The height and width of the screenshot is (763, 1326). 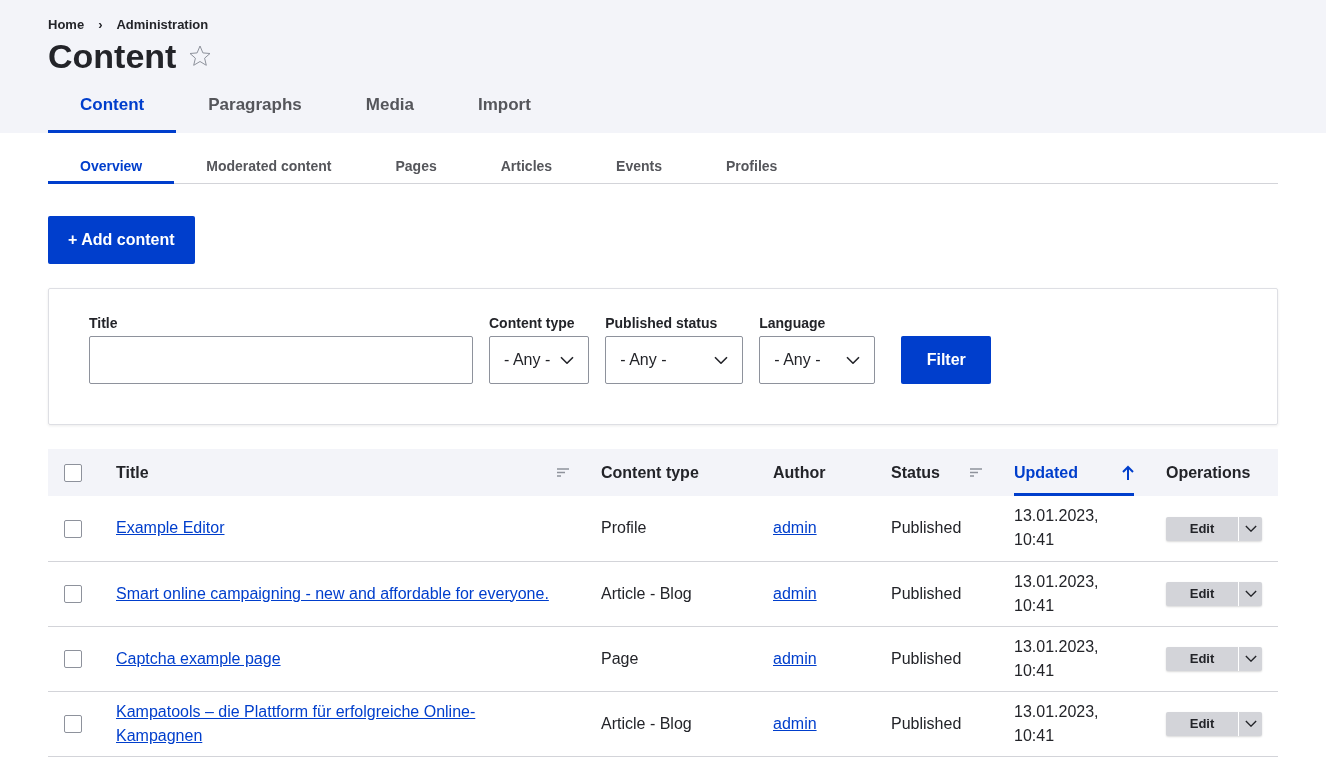 What do you see at coordinates (389, 114) in the screenshot?
I see `primary-tab: Media` at bounding box center [389, 114].